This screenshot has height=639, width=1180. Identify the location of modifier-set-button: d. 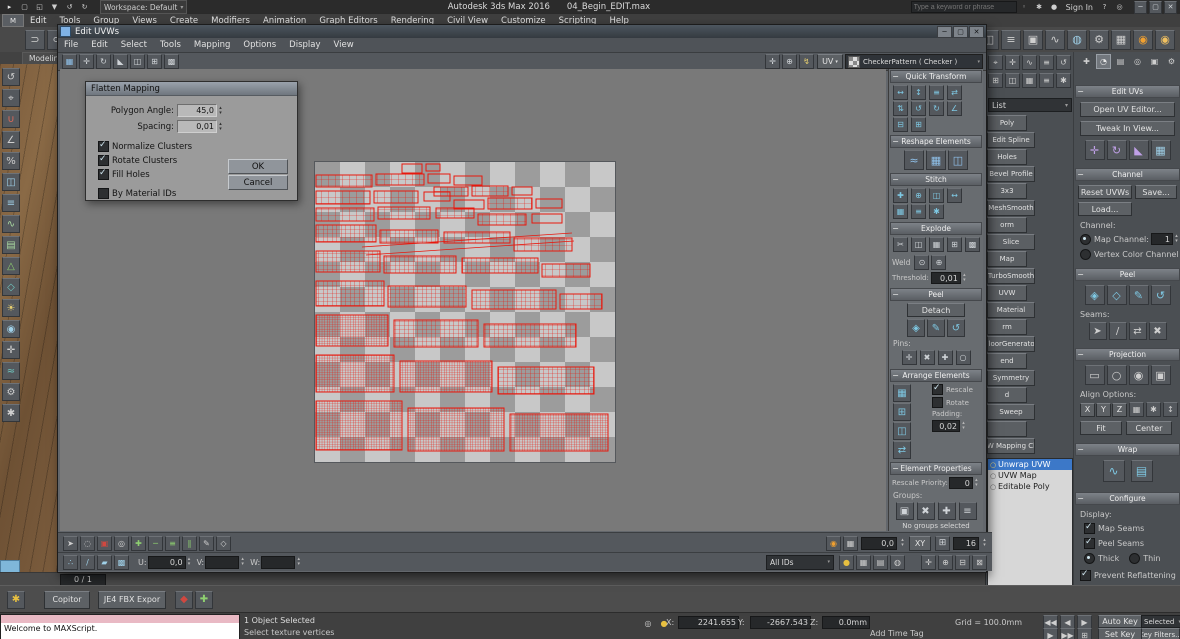
(1007, 395).